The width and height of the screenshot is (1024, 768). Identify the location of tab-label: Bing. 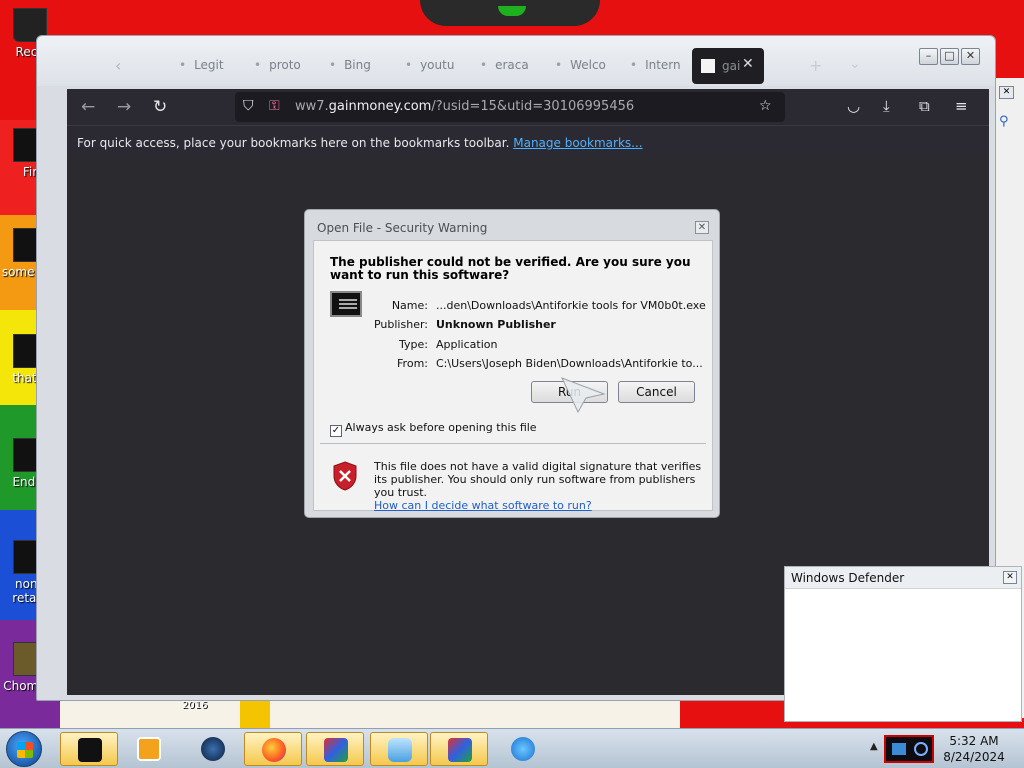
(357, 65).